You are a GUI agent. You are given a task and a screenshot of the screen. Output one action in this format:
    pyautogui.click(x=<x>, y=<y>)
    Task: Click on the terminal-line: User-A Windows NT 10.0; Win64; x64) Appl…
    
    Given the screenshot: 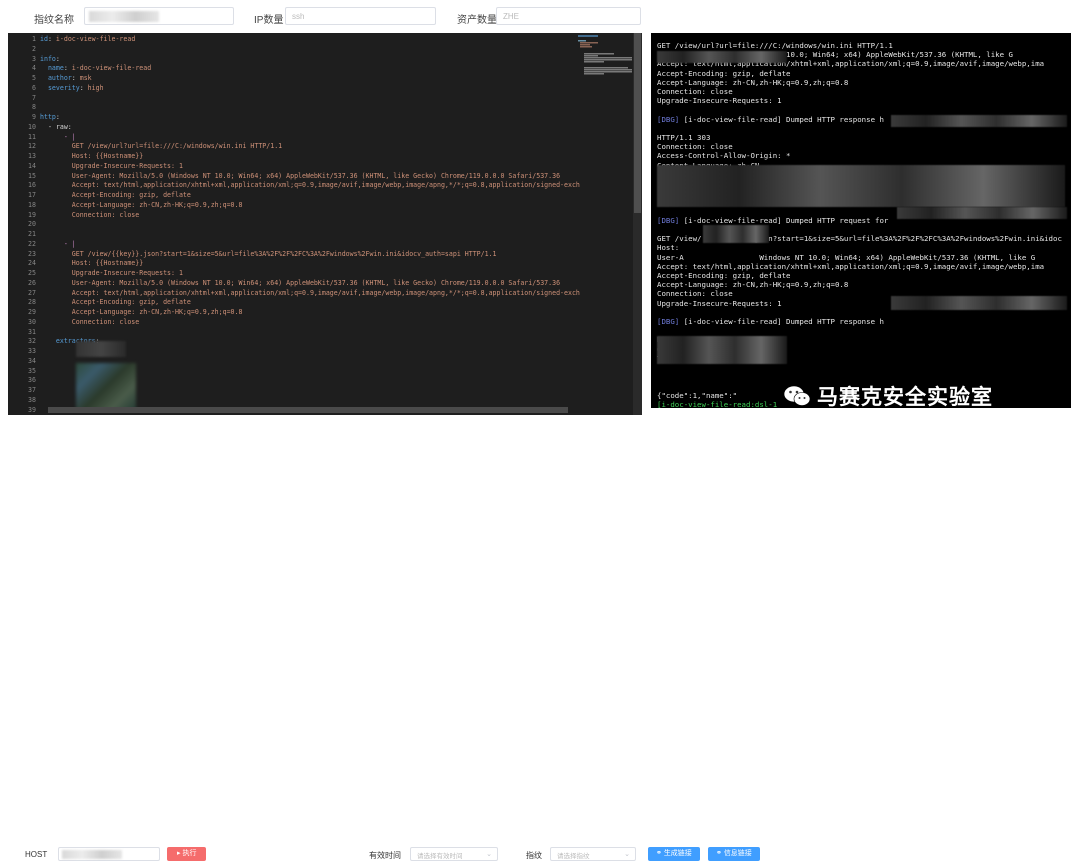 What is the action you would take?
    pyautogui.click(x=846, y=257)
    